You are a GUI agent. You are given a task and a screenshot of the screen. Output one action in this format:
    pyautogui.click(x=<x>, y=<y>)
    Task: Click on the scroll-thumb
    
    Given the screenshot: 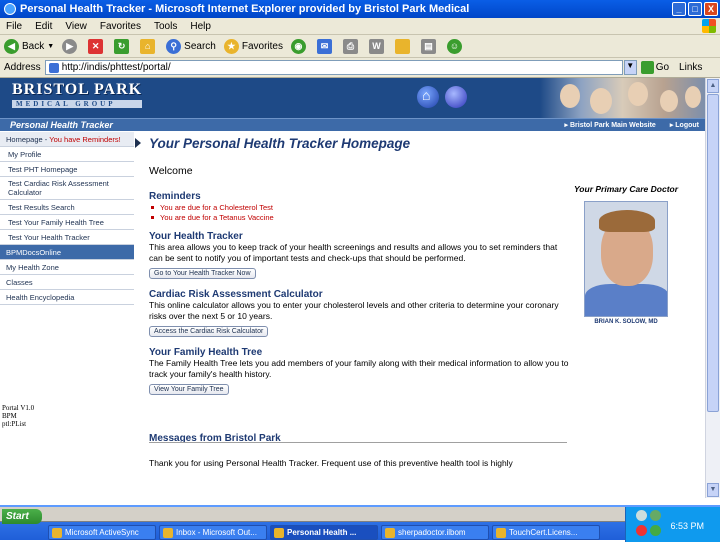 What is the action you would take?
    pyautogui.click(x=713, y=253)
    